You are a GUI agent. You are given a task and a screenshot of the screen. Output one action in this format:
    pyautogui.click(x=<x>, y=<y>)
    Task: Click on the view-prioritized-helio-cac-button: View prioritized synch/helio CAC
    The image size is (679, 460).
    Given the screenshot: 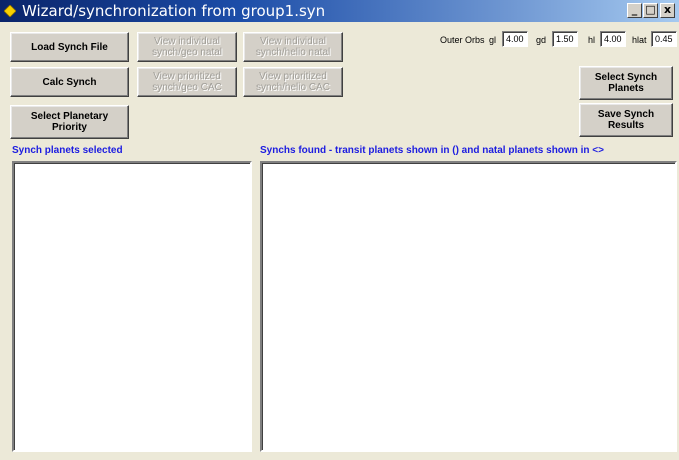 What is the action you would take?
    pyautogui.click(x=293, y=82)
    